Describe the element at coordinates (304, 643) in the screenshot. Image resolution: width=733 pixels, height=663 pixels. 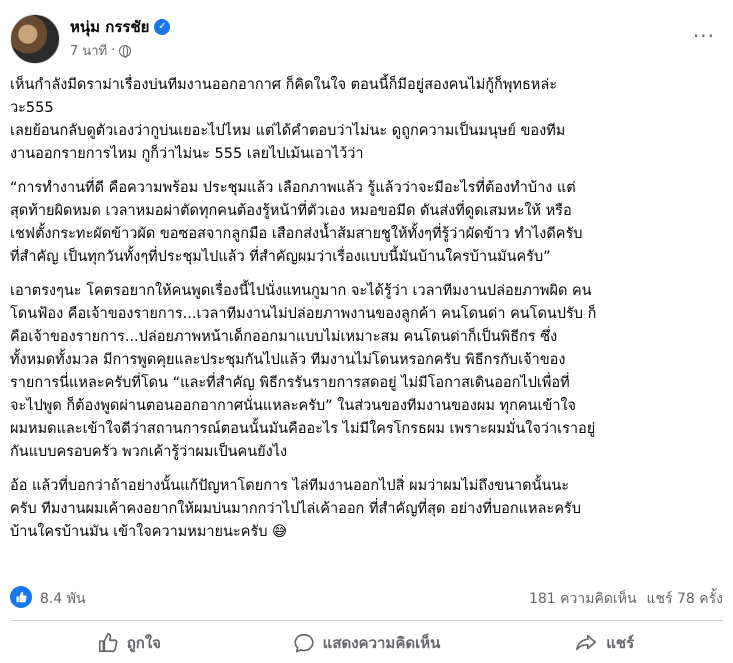
I see `comment-icon` at that location.